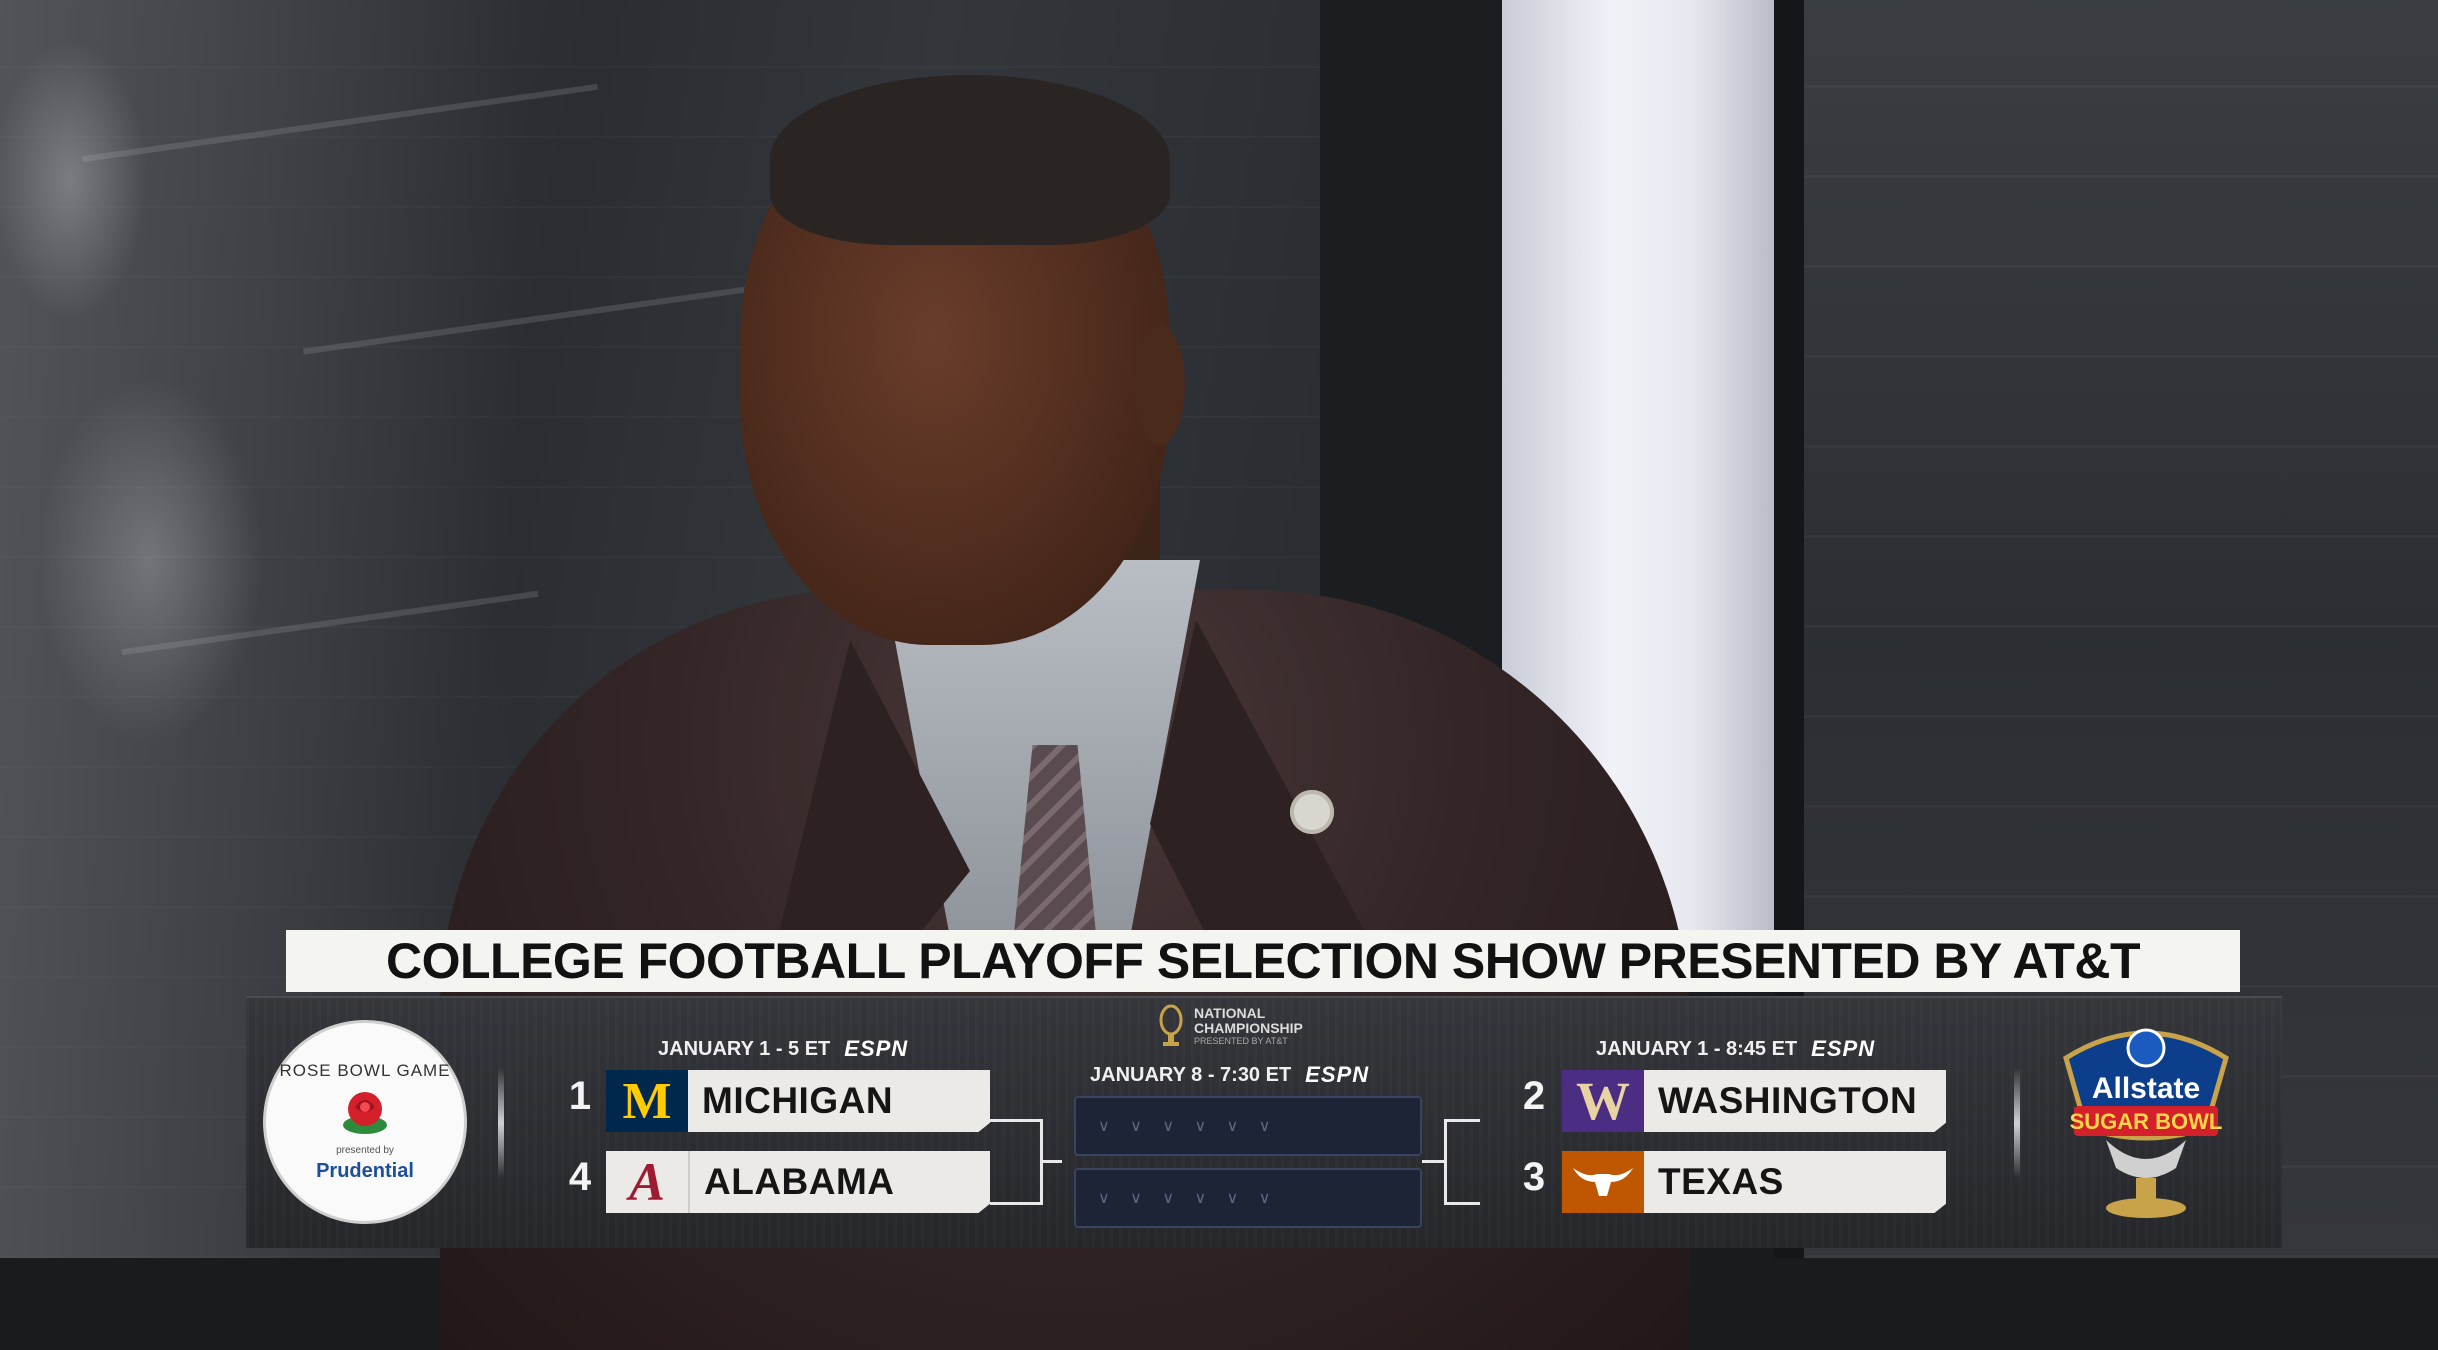  I want to click on team-name-alabama: ALABAMA, so click(799, 1181).